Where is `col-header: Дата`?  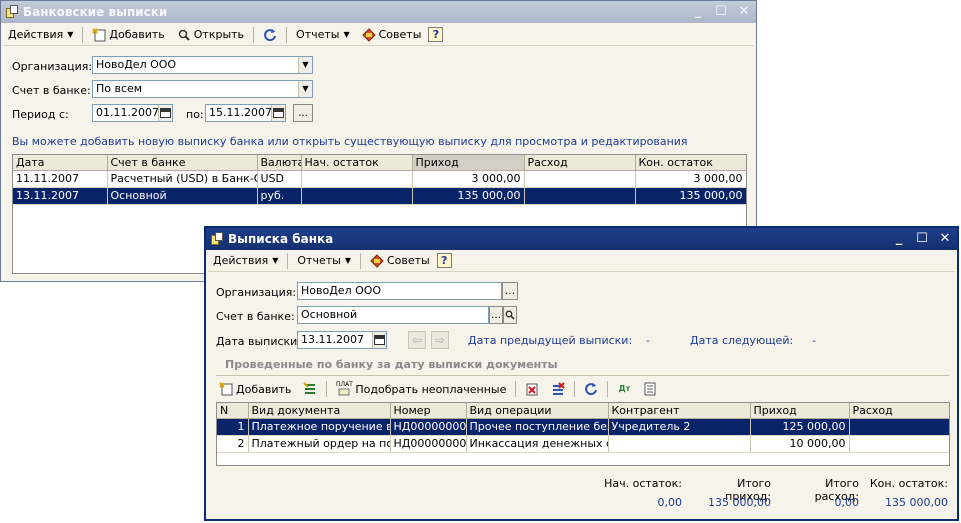
col-header: Дата is located at coordinates (60, 163).